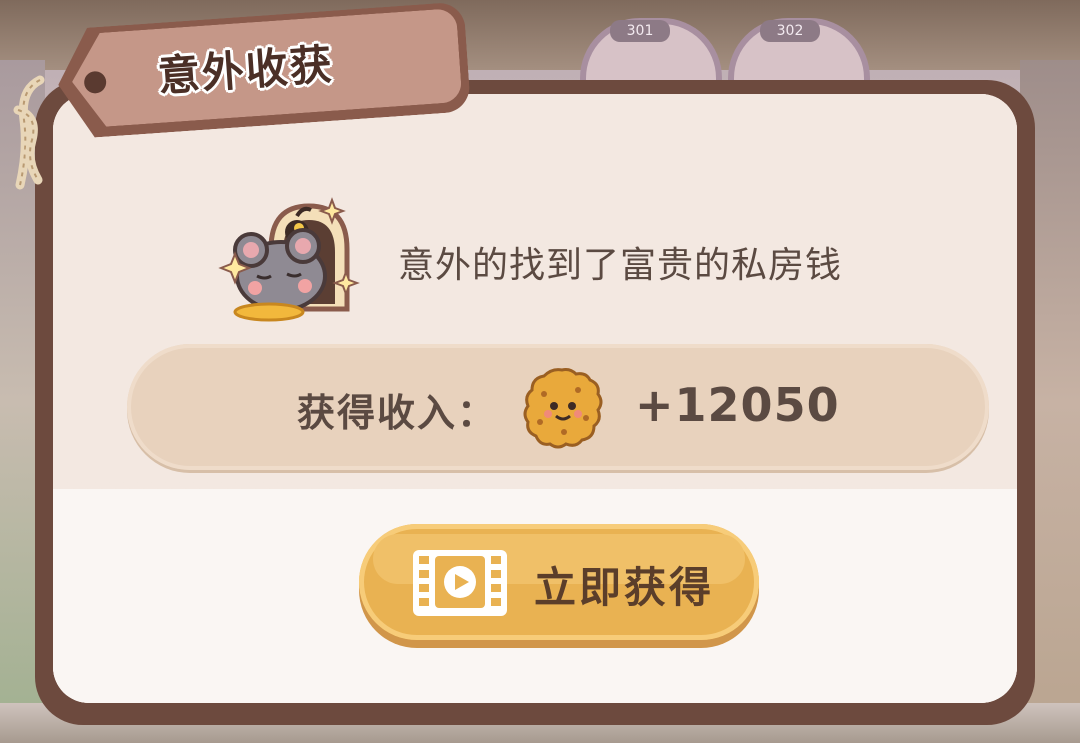  Describe the element at coordinates (563, 408) in the screenshot. I see `cookie-coin-icon` at that location.